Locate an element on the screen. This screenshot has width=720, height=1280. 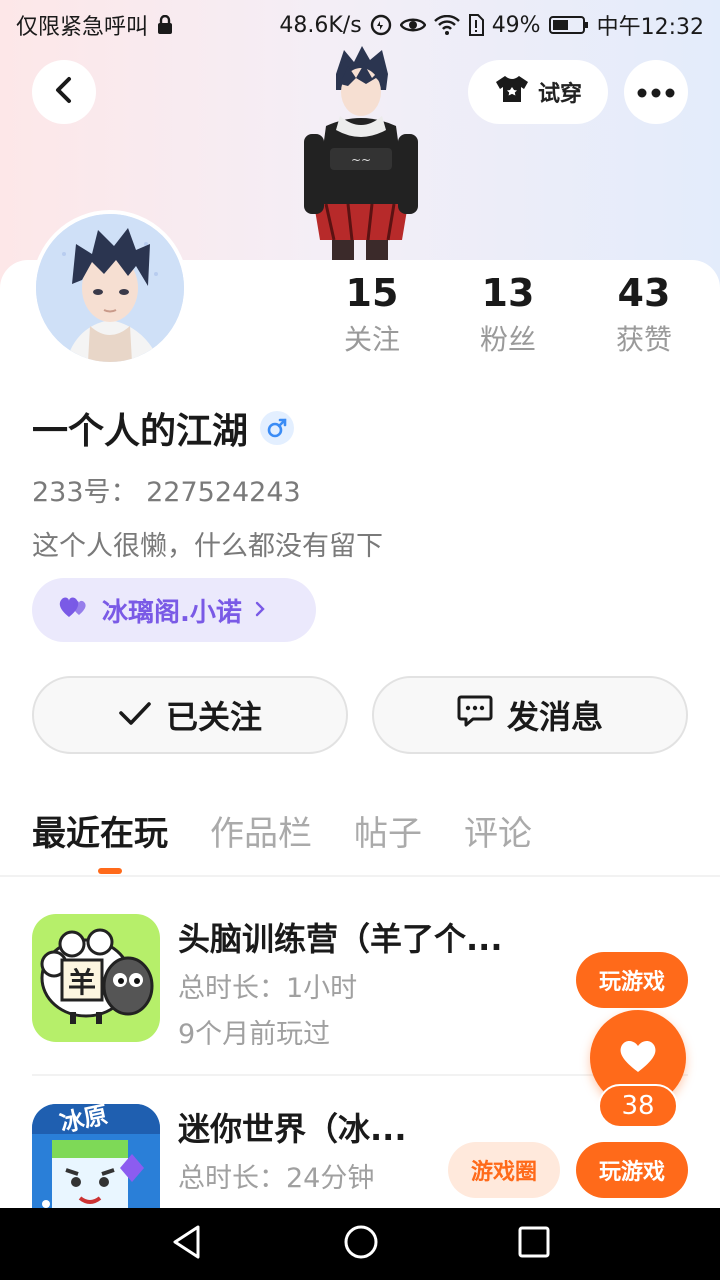
send-message-label: 发消息 is located at coordinates (554, 717).